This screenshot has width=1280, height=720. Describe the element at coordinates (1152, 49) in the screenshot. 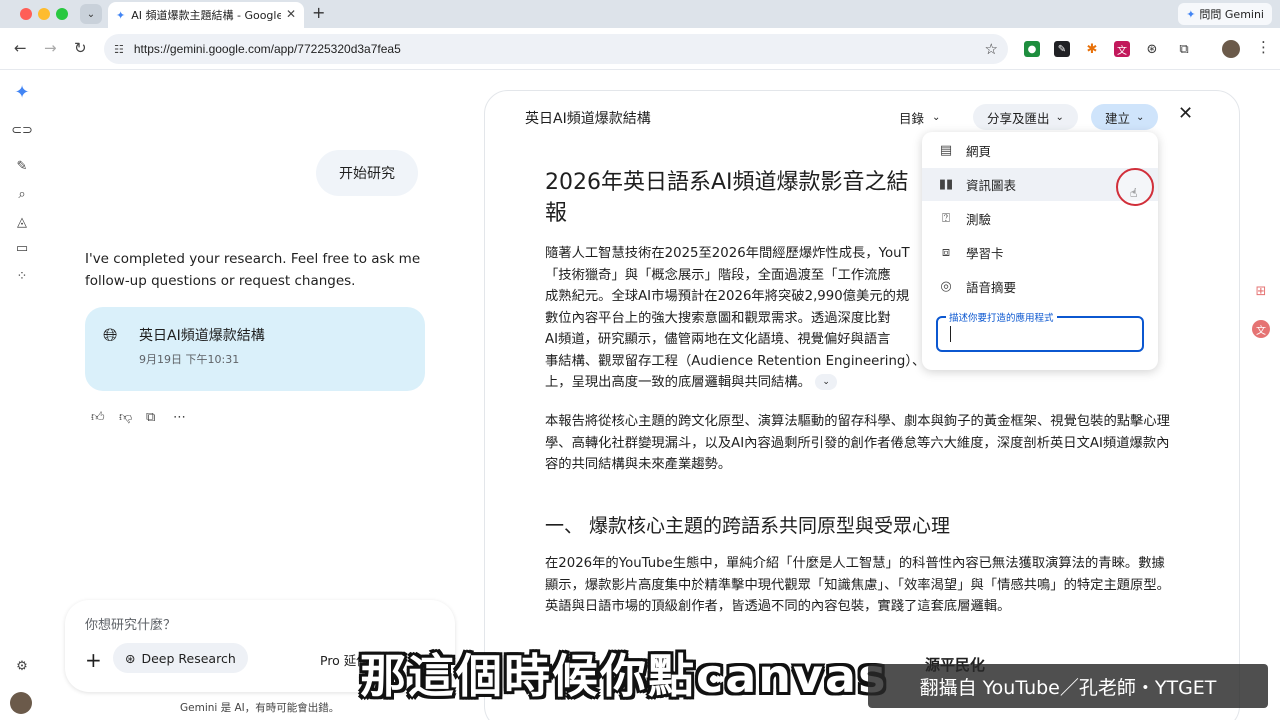

I see `extension-openai-icon: ⊛` at that location.